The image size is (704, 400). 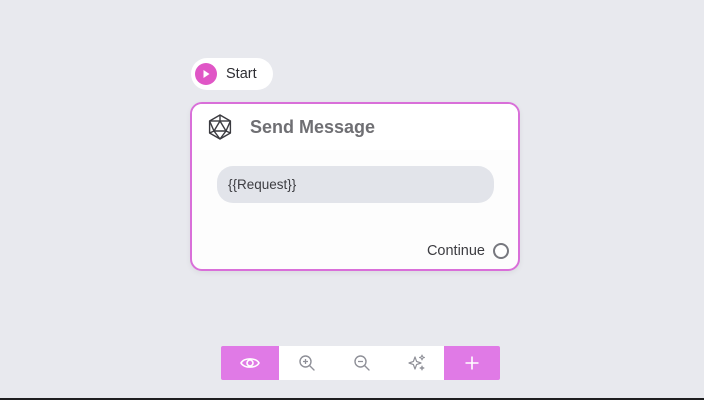 What do you see at coordinates (501, 251) in the screenshot?
I see `output-connector-handle` at bounding box center [501, 251].